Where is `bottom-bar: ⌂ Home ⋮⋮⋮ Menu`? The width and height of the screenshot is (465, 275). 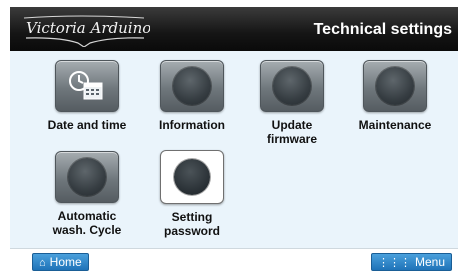 bottom-bar: ⌂ Home ⋮⋮⋮ Menu is located at coordinates (234, 259).